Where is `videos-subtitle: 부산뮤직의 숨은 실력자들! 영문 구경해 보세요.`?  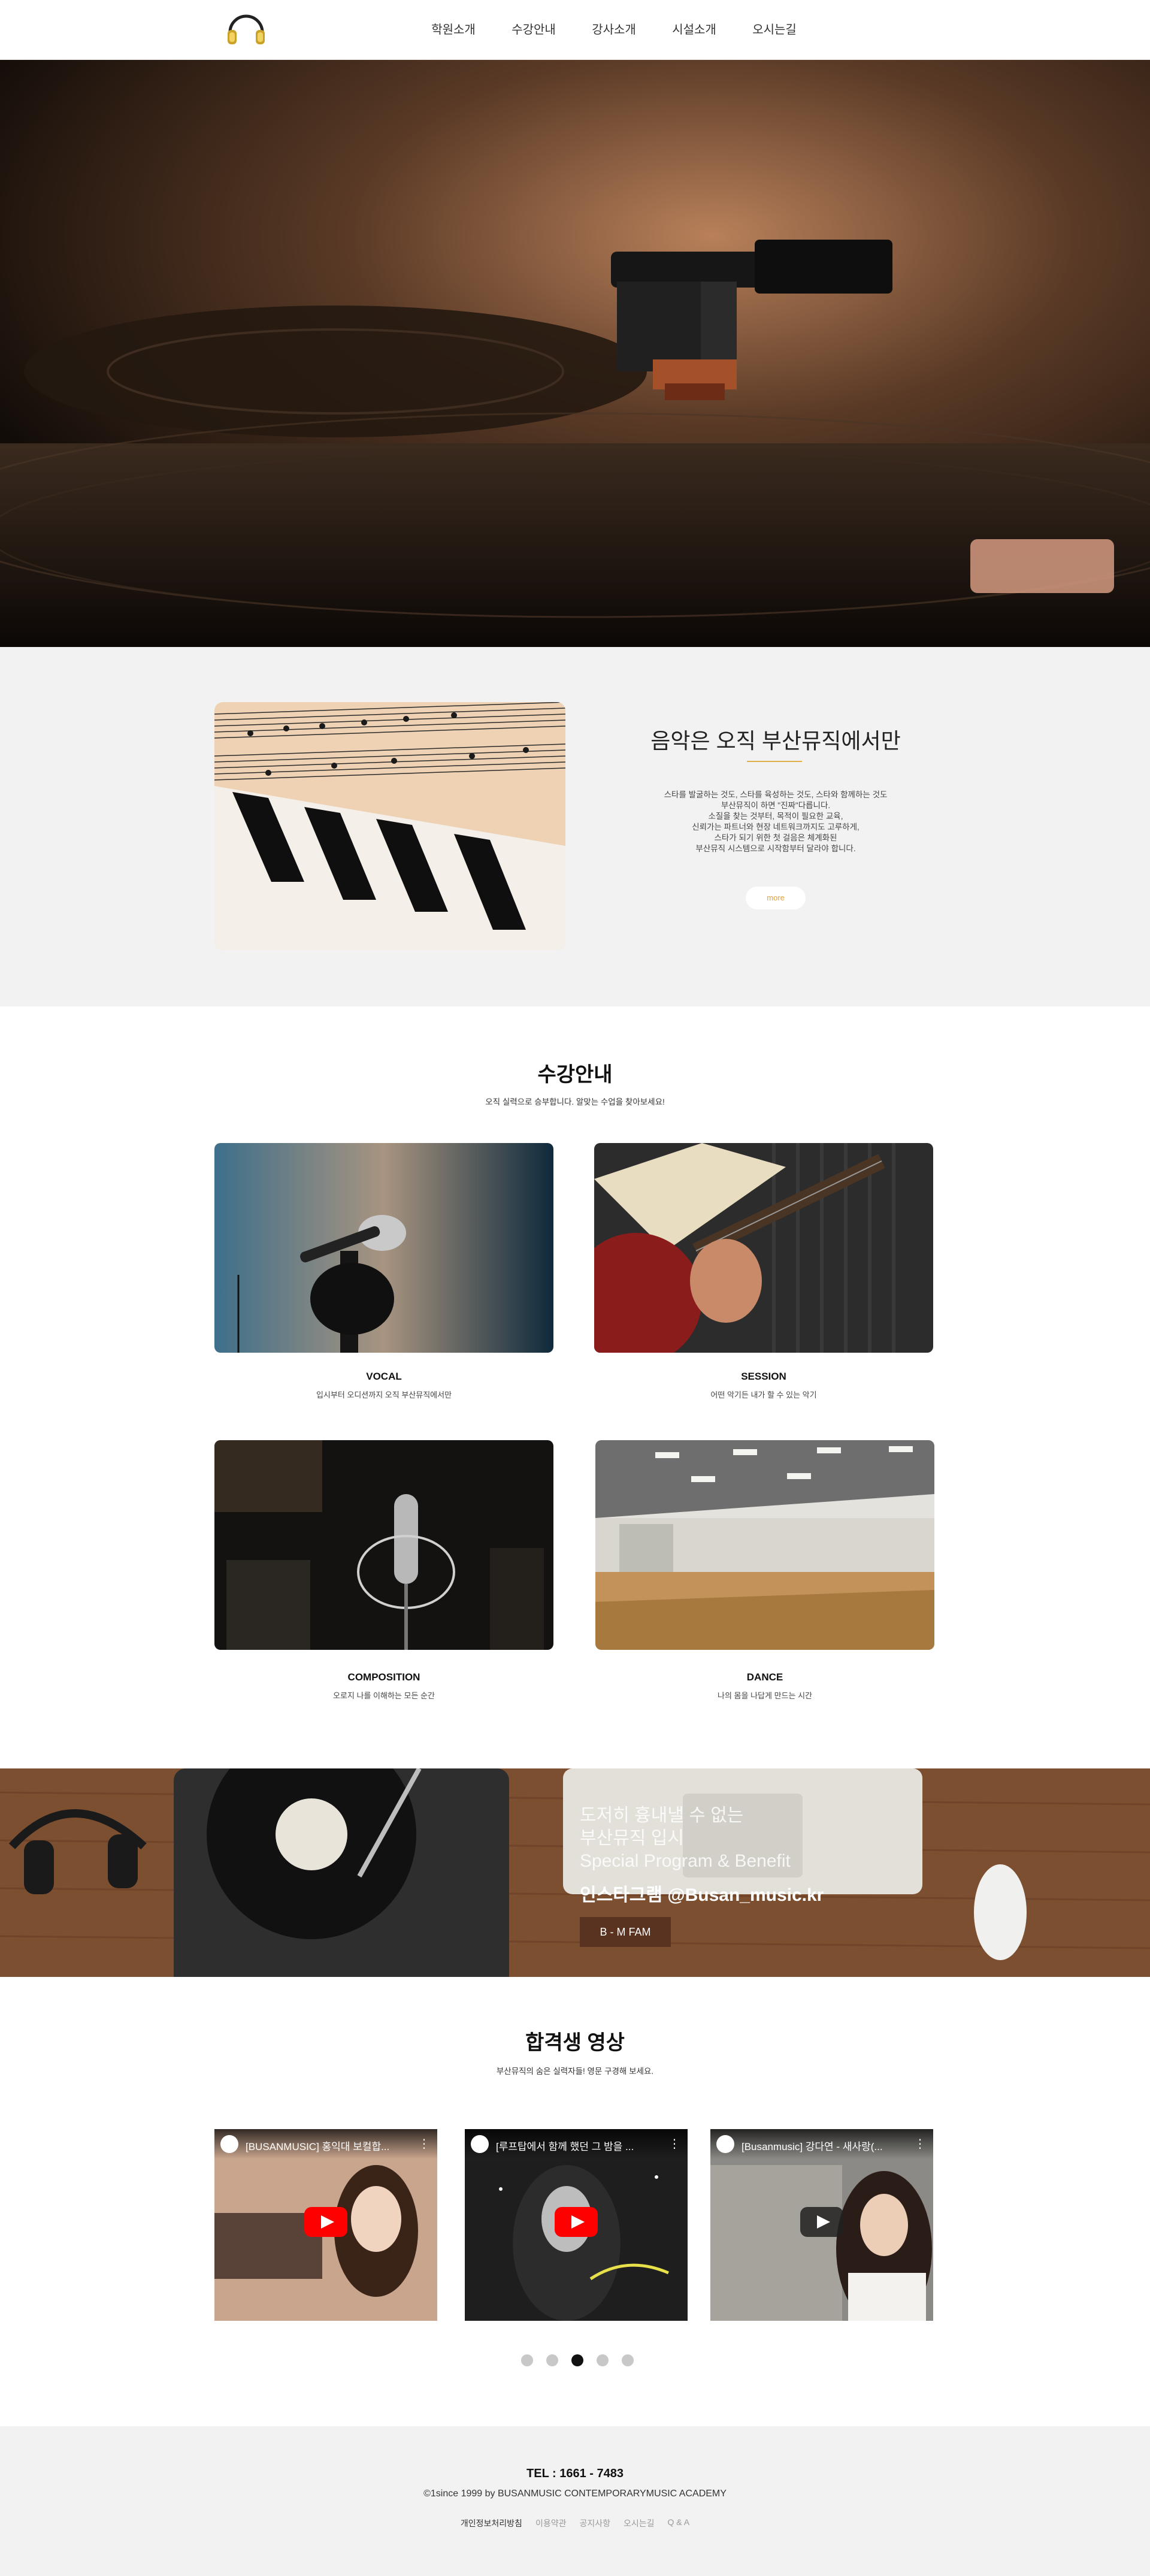 videos-subtitle: 부산뮤직의 숨은 실력자들! 영문 구경해 보세요. is located at coordinates (575, 2071).